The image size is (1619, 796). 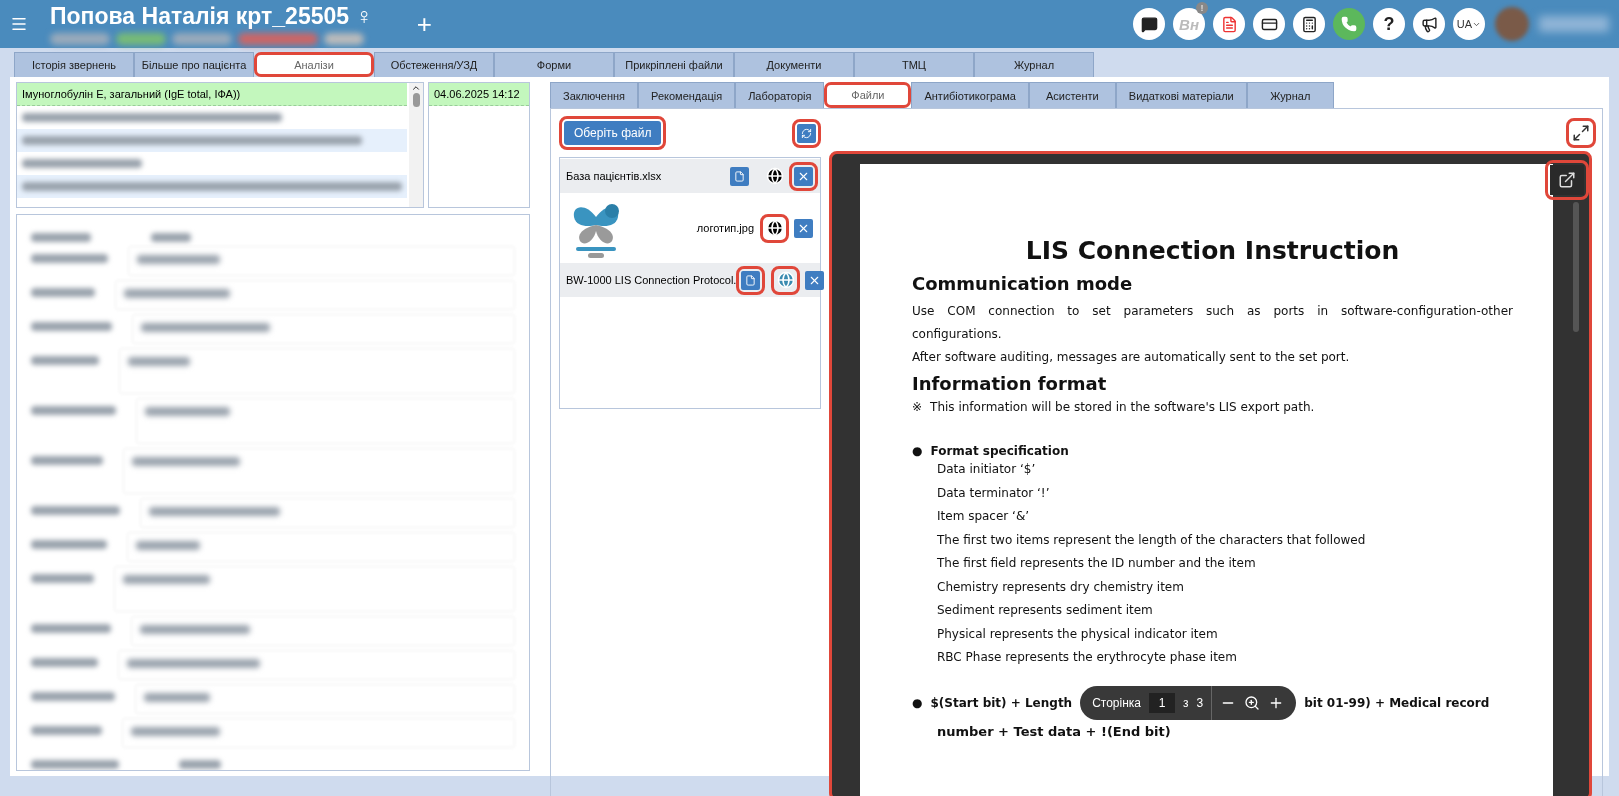 I want to click on refresh-button, so click(x=806, y=133).